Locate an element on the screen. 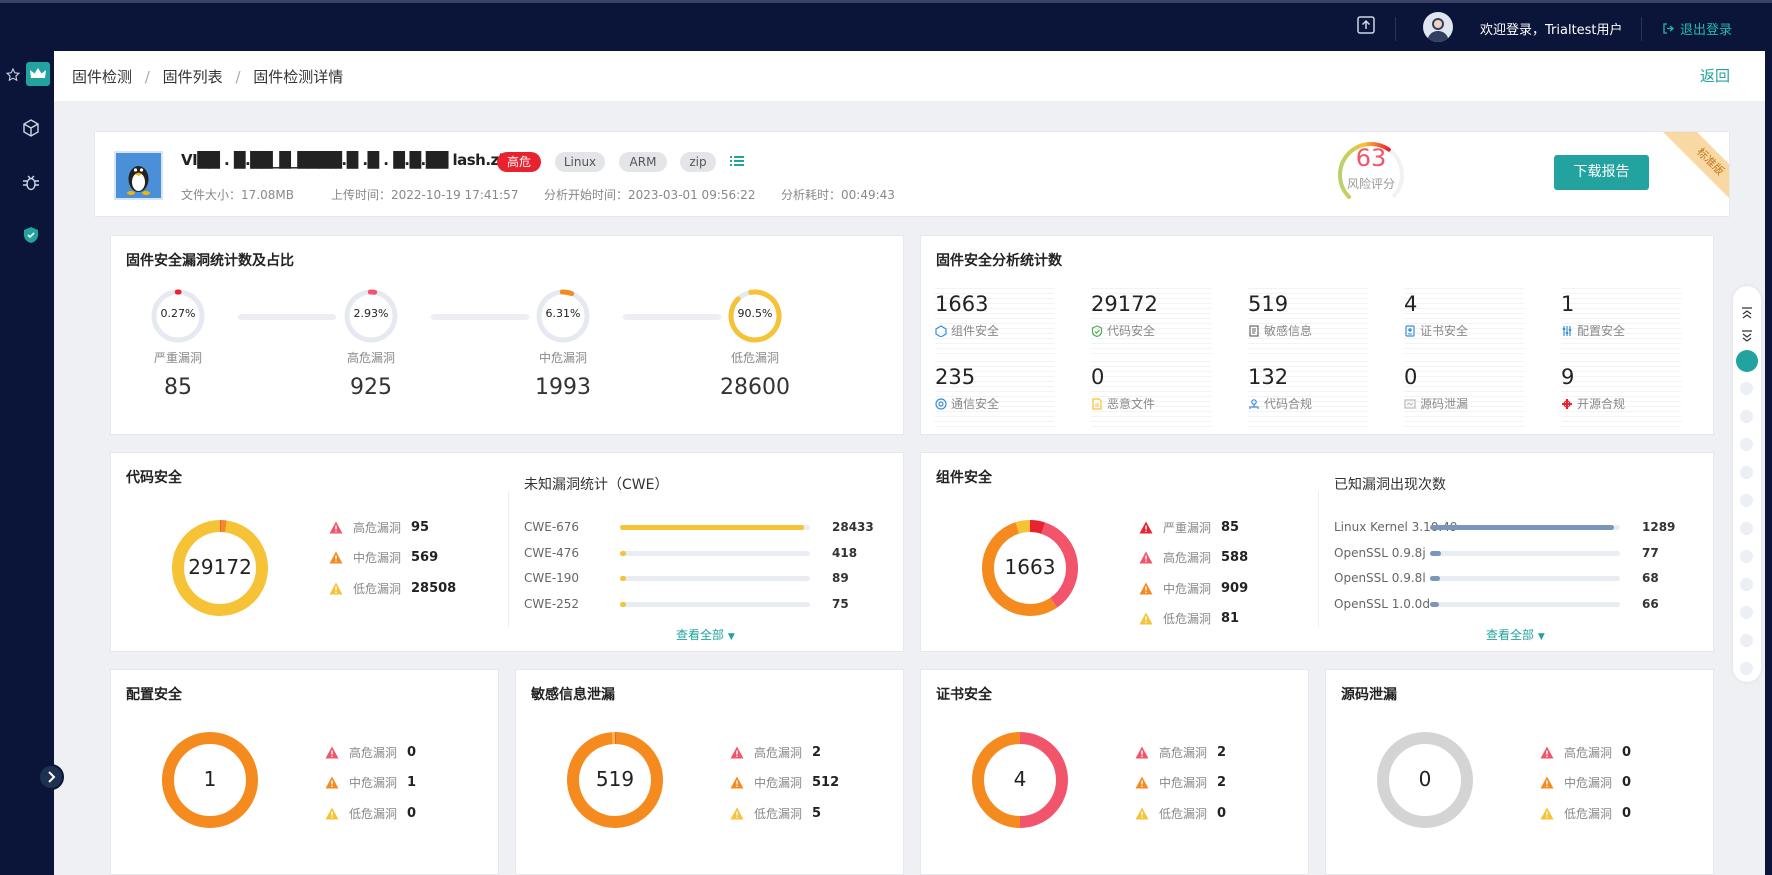 The image size is (1772, 875). severity-value: 2 is located at coordinates (1222, 752).